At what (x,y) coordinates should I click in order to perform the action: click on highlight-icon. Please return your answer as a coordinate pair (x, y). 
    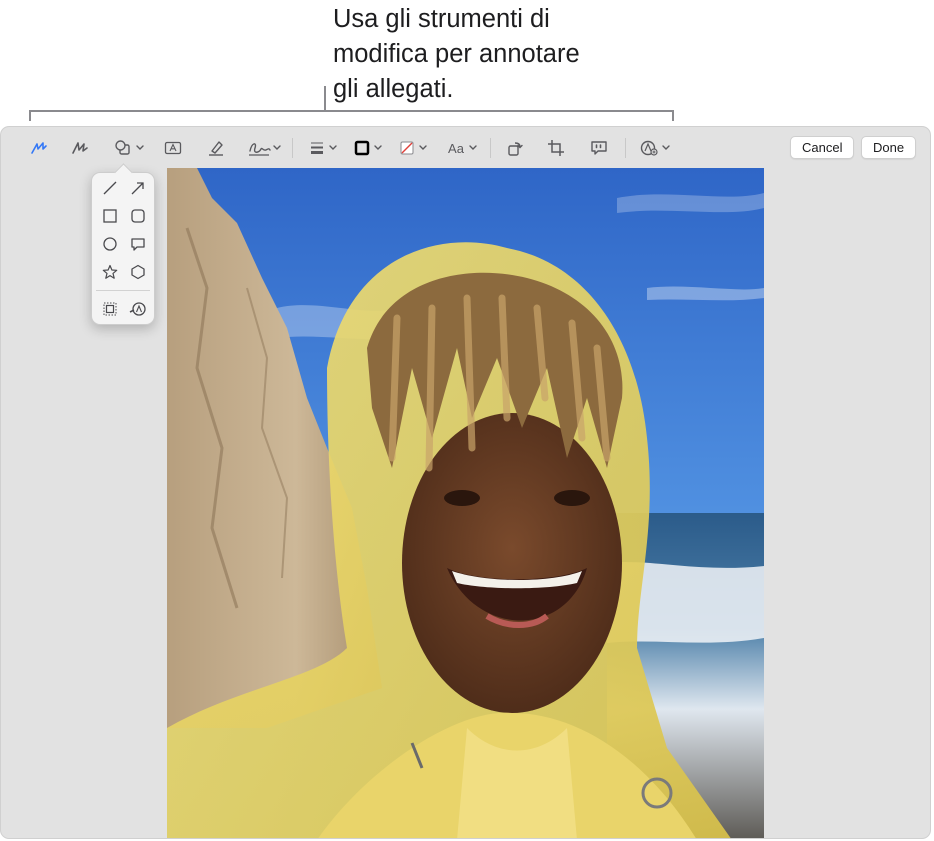
    Looking at the image, I should click on (216, 148).